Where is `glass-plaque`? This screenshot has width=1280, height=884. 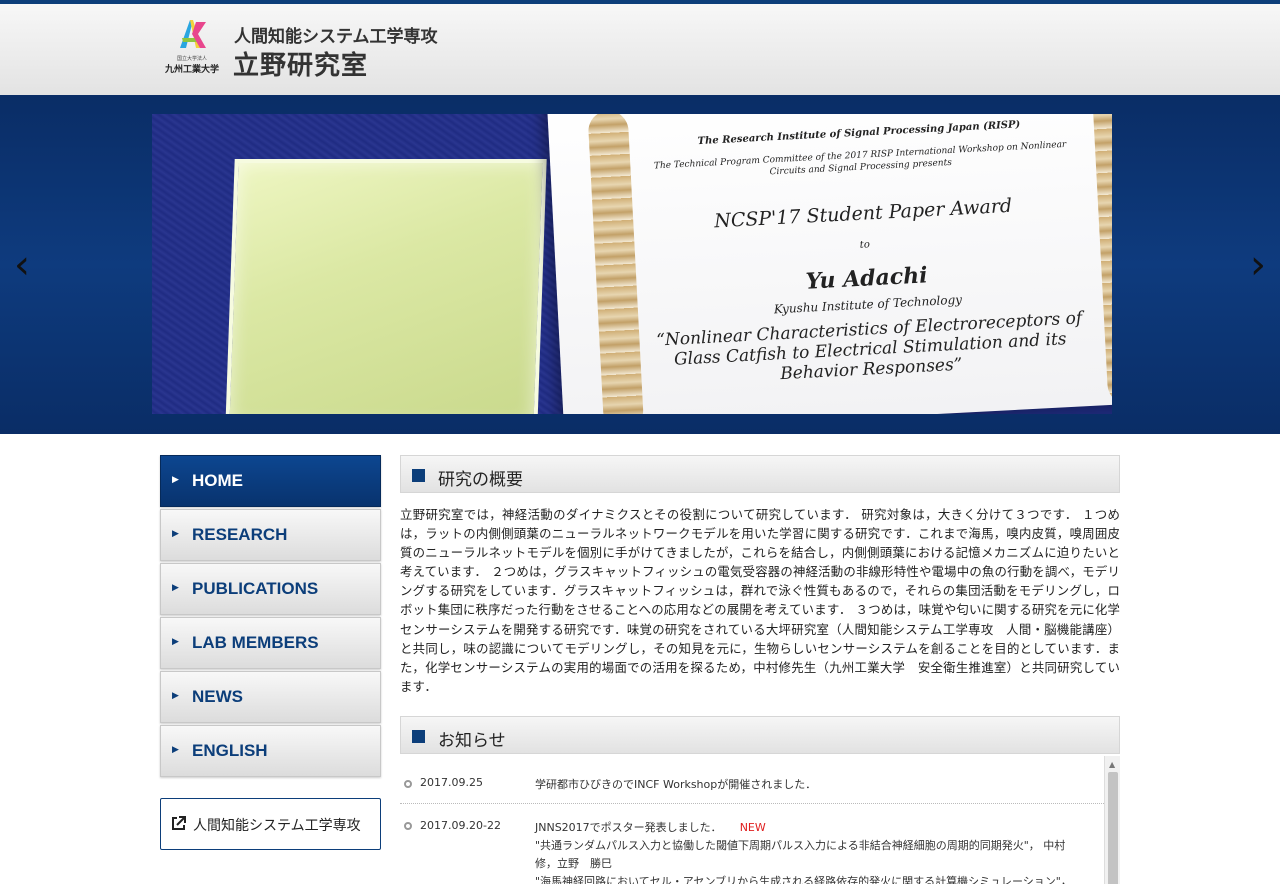 glass-plaque is located at coordinates (386, 286).